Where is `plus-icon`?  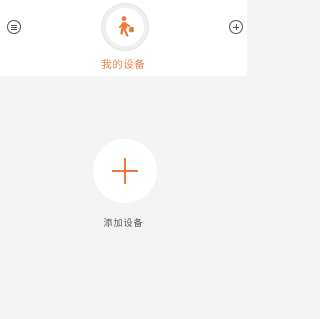
plus-icon is located at coordinates (125, 171).